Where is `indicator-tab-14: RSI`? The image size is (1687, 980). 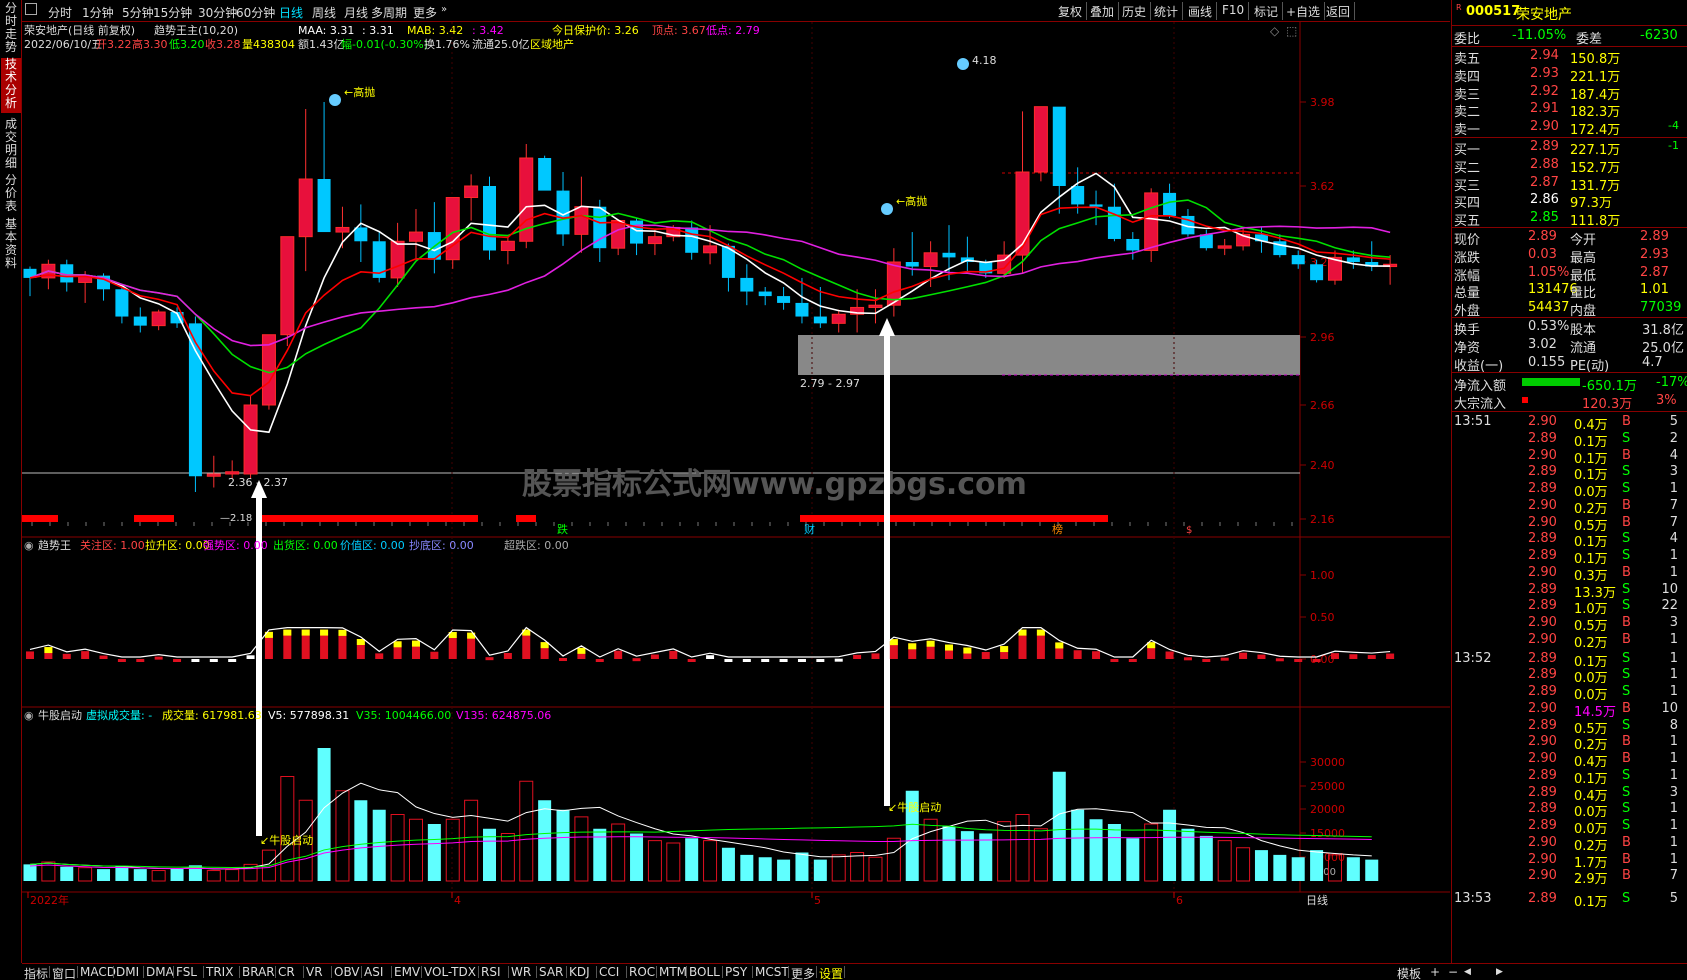 indicator-tab-14: RSI is located at coordinates (491, 972).